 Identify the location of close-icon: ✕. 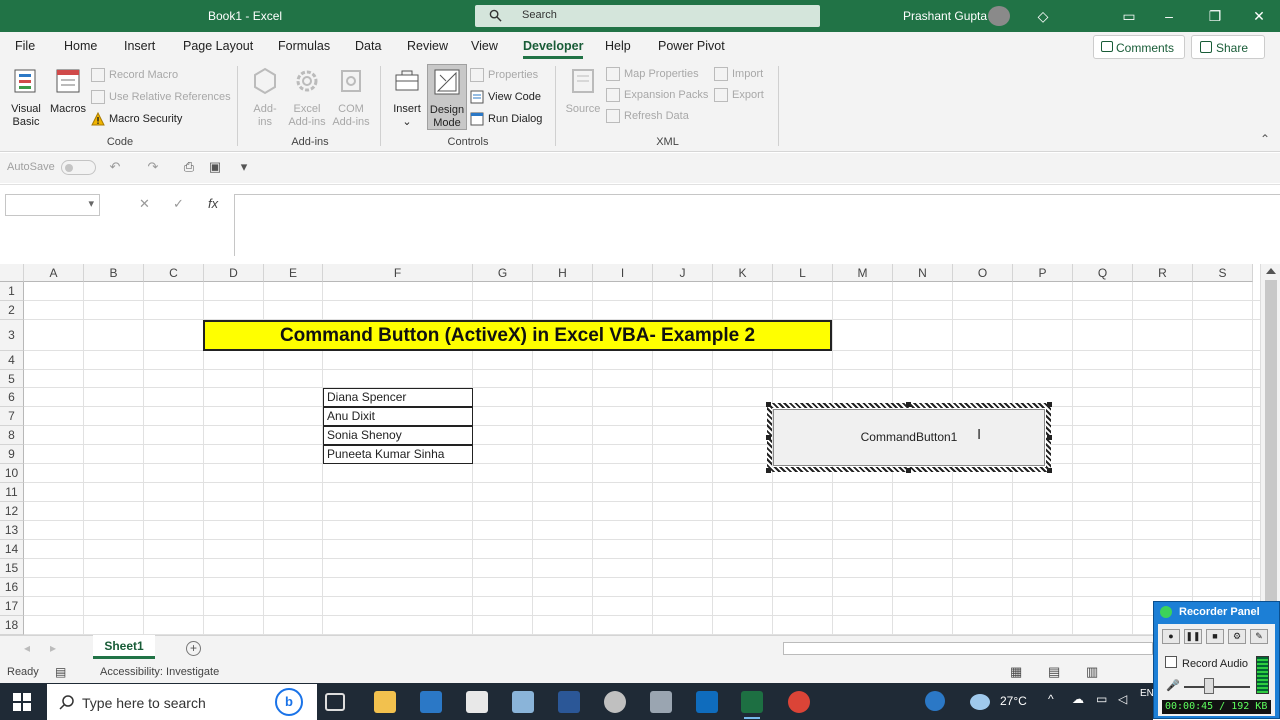
(1259, 16).